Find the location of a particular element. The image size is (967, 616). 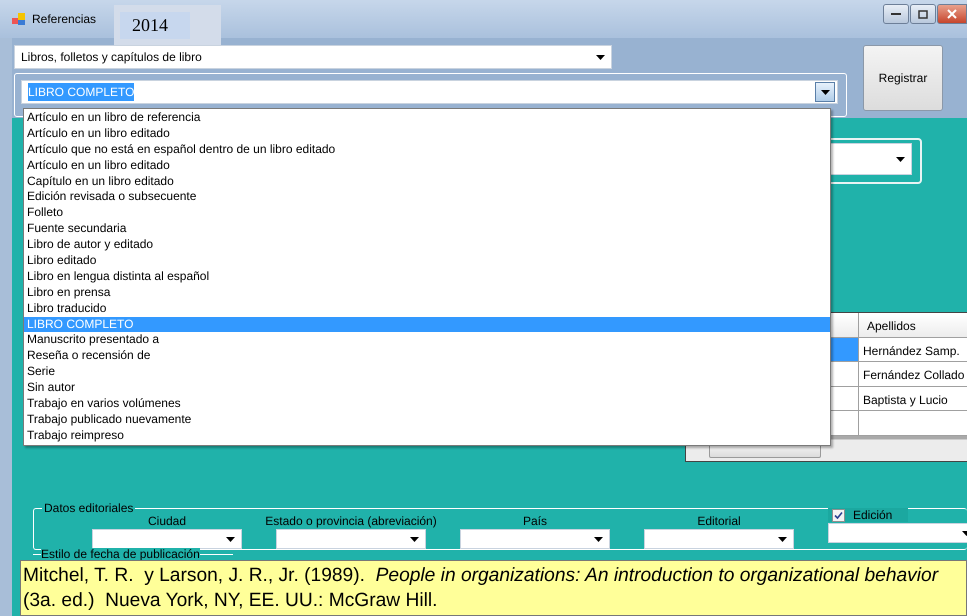

maximize-icon is located at coordinates (923, 14).